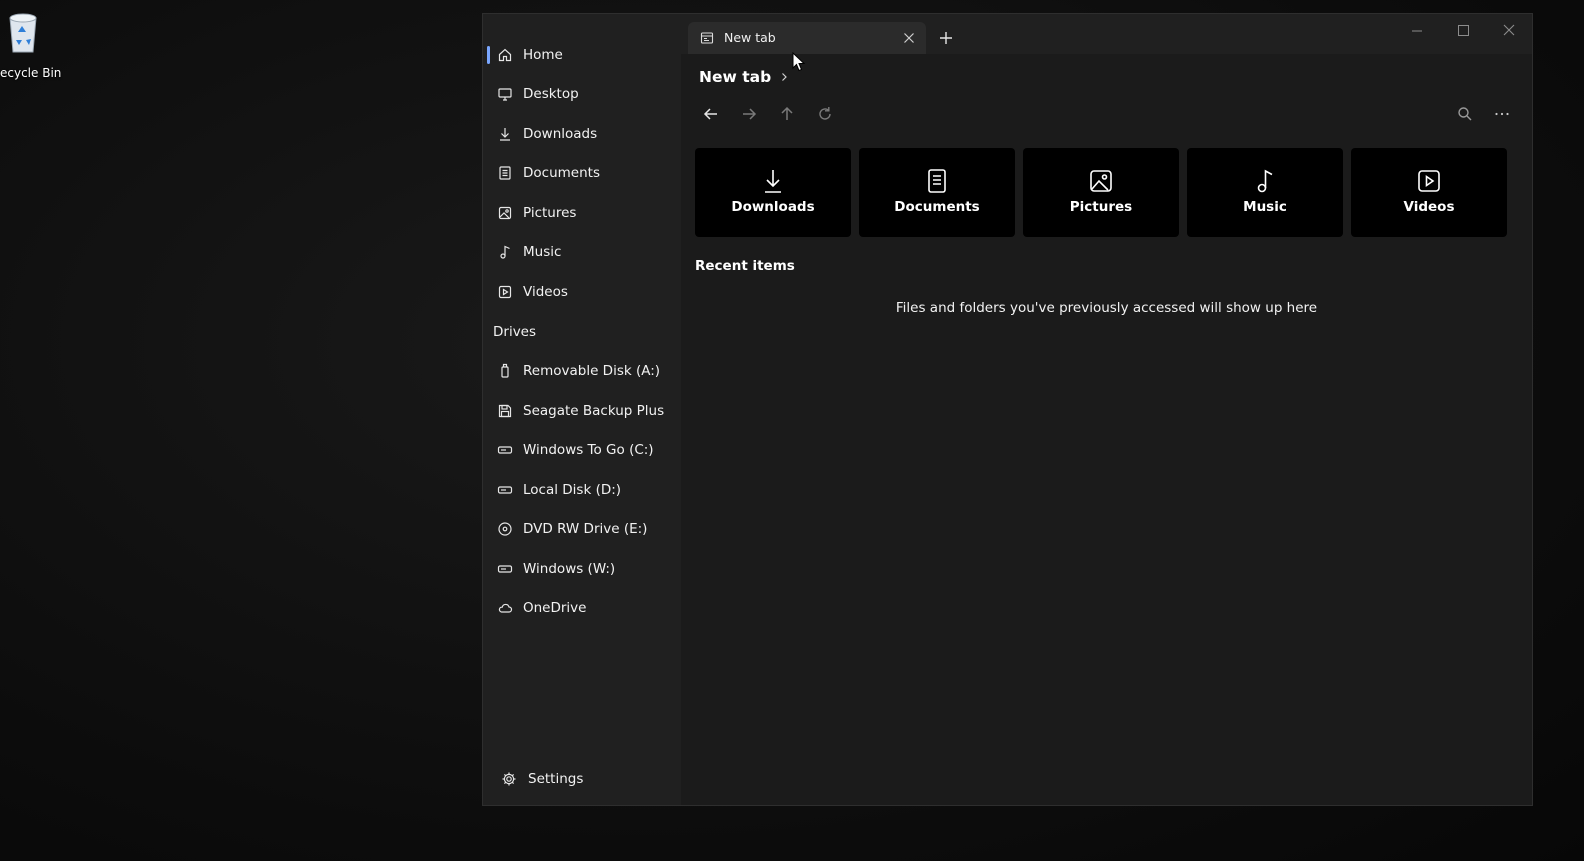  I want to click on sidebar-item-windows-to-go: Windows To Go (C:), so click(581, 450).